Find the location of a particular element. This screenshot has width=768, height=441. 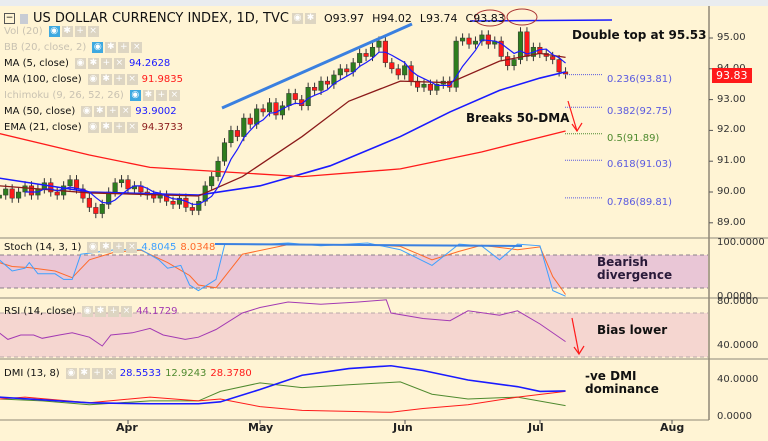

legend-row: EMA (21, close) ◉ ✱ + × 94.3733 is located at coordinates (93, 127).